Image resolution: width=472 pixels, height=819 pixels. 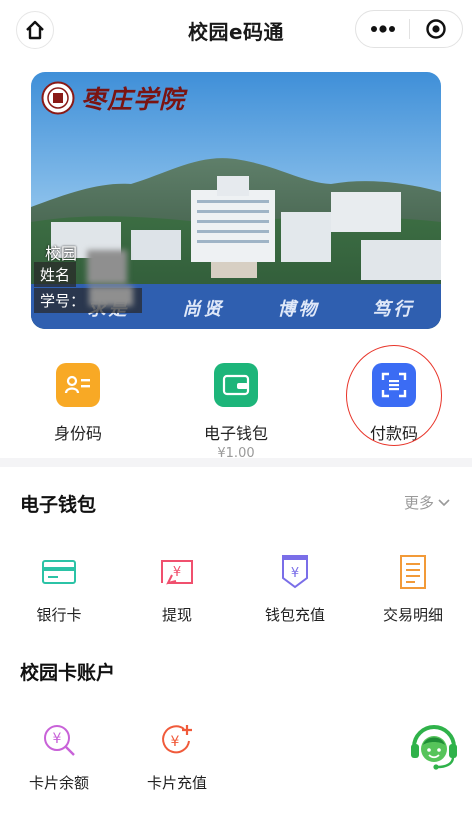 I want to click on campus-account-section-title: 校园卡账户, so click(x=68, y=673).